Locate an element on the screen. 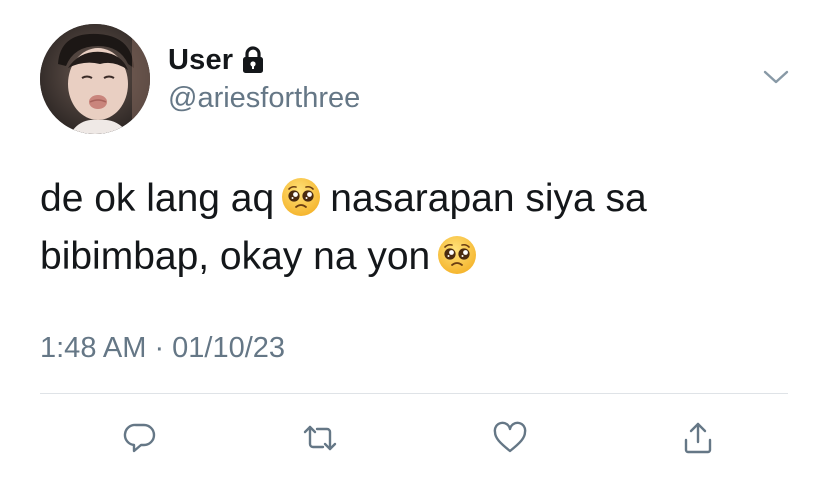 The image size is (828, 482). user-name-row: User is located at coordinates (216, 60).